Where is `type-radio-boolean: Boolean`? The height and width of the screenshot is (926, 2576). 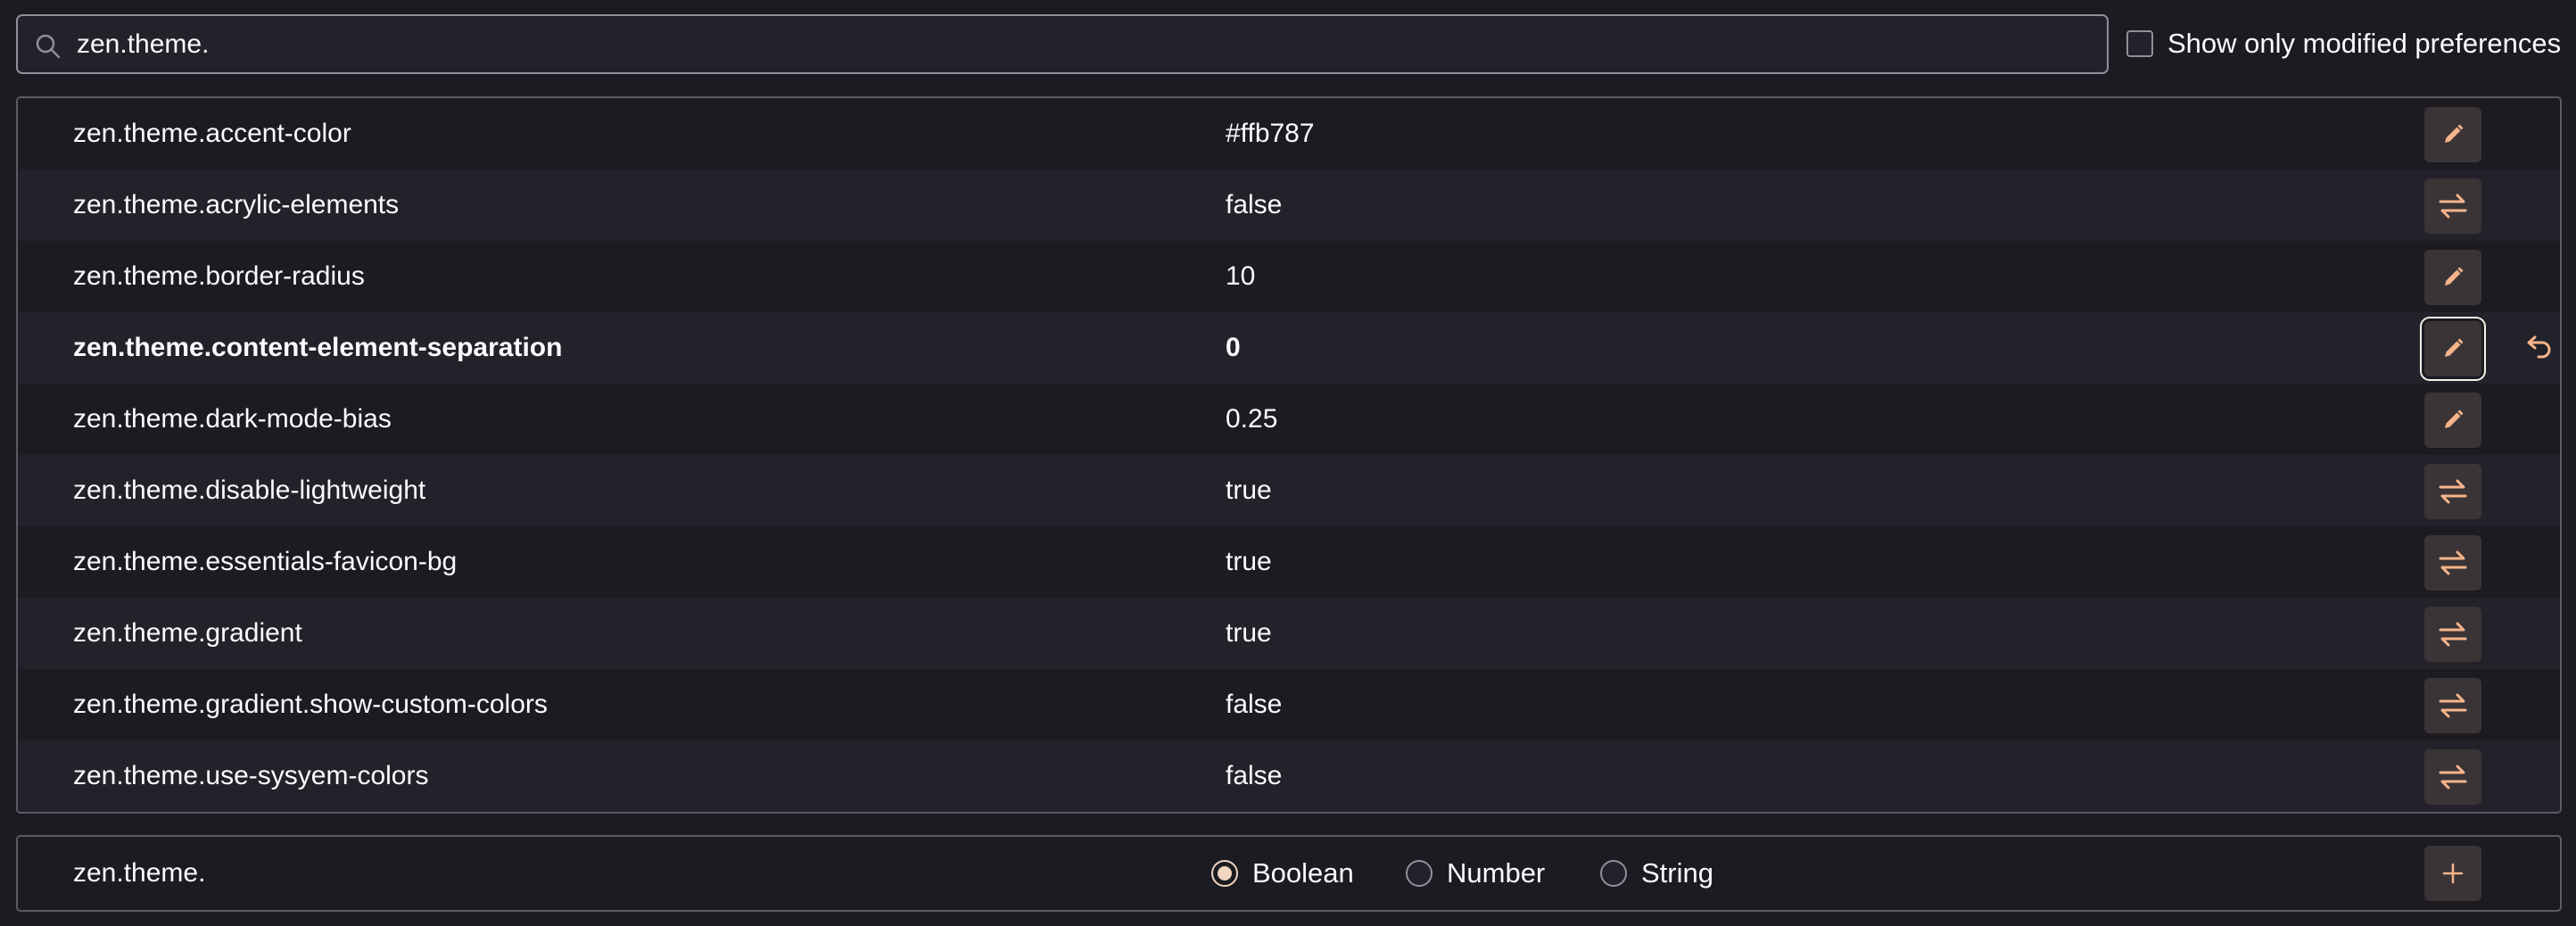 type-radio-boolean: Boolean is located at coordinates (1282, 874).